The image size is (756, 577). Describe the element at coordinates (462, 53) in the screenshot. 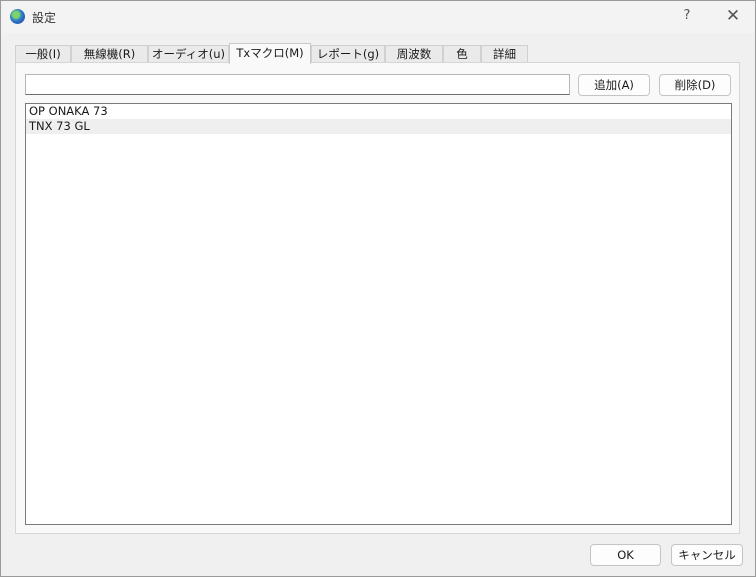

I see `tab-colors: 色` at that location.